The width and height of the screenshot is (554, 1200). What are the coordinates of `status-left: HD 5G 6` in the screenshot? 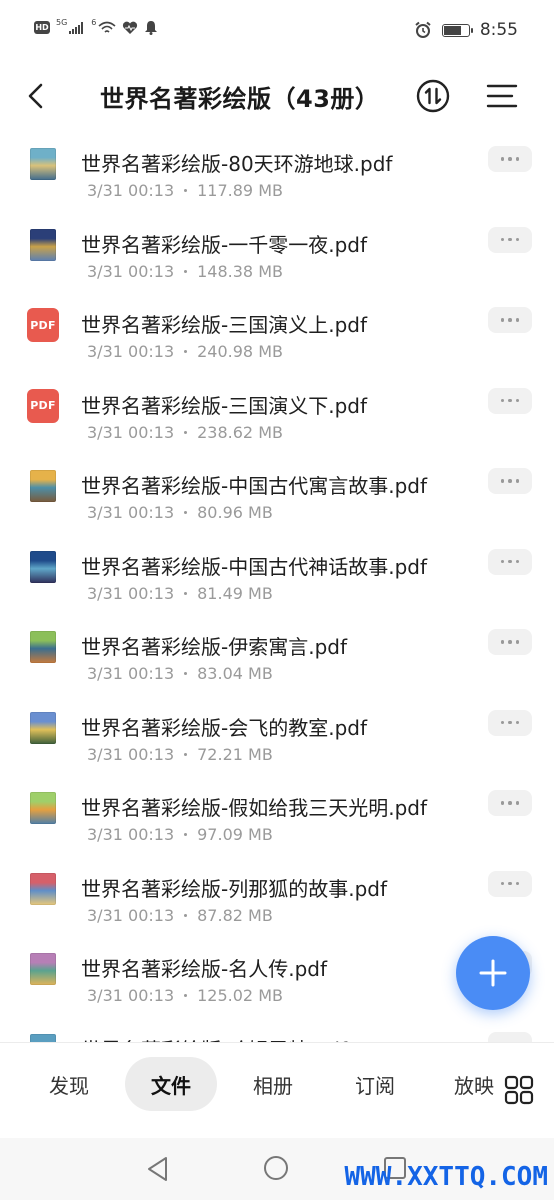 It's located at (96, 26).